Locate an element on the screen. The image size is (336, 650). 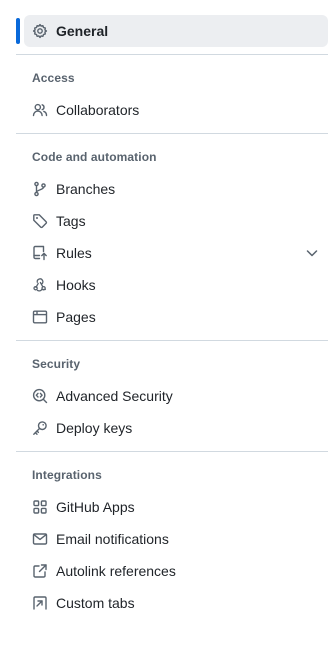
codescan-icon is located at coordinates (40, 396).